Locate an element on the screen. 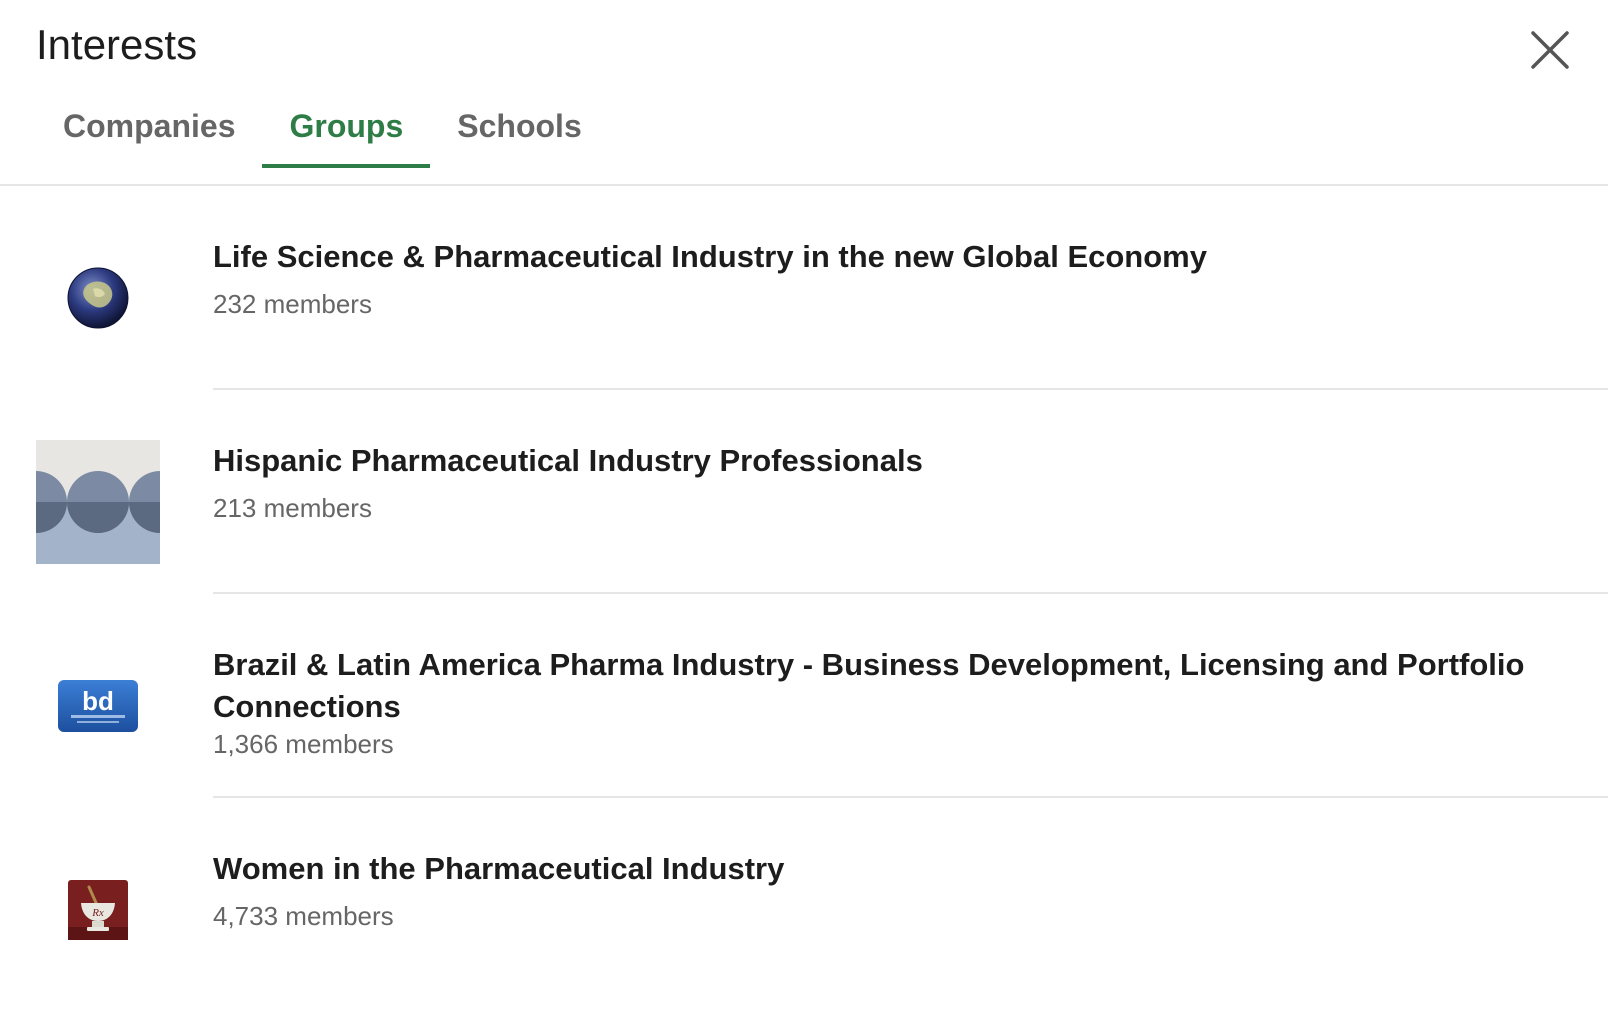 This screenshot has height=1016, width=1608. circles-pattern-logo is located at coordinates (98, 502).